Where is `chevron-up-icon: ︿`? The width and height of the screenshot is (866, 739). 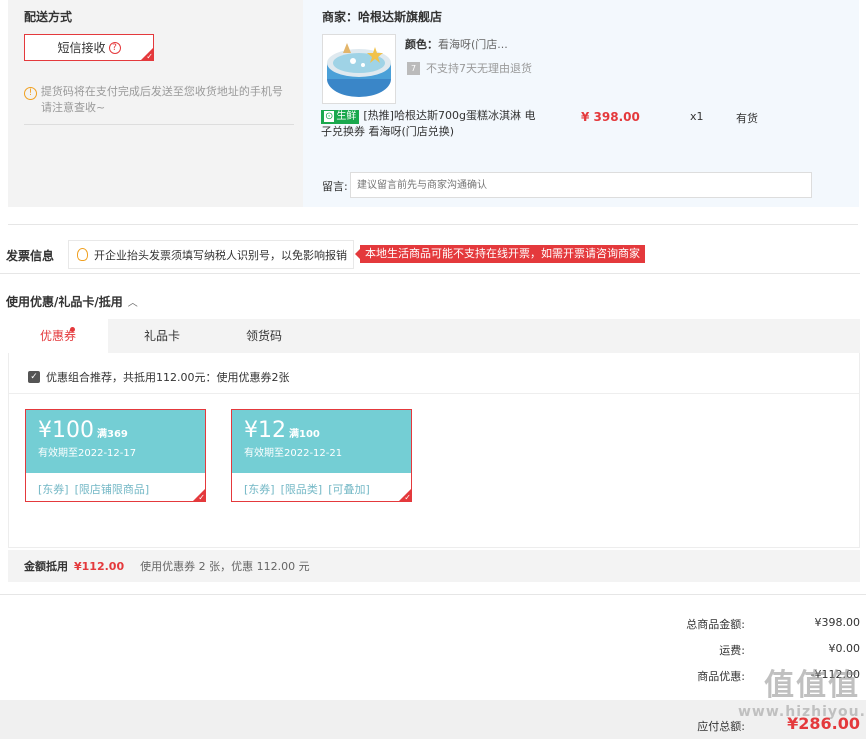 chevron-up-icon: ︿ is located at coordinates (132, 303).